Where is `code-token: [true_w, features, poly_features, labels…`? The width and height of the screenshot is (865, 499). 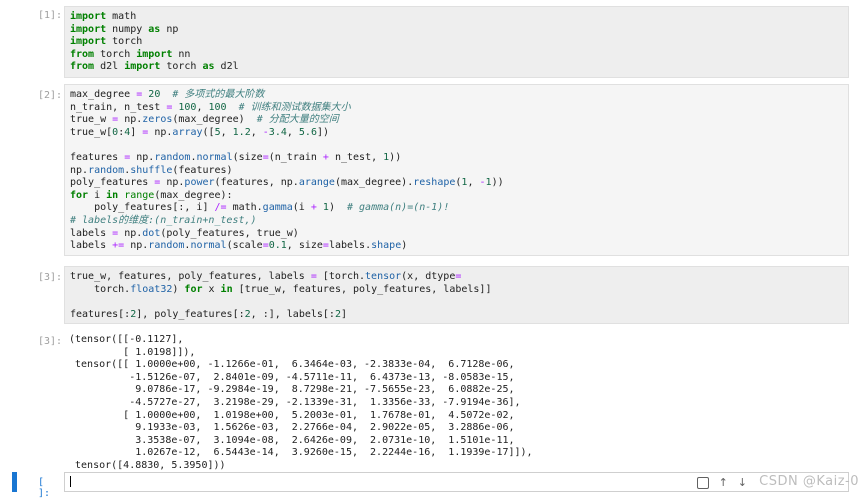
code-token: [true_w, features, poly_features, labels… is located at coordinates (362, 289).